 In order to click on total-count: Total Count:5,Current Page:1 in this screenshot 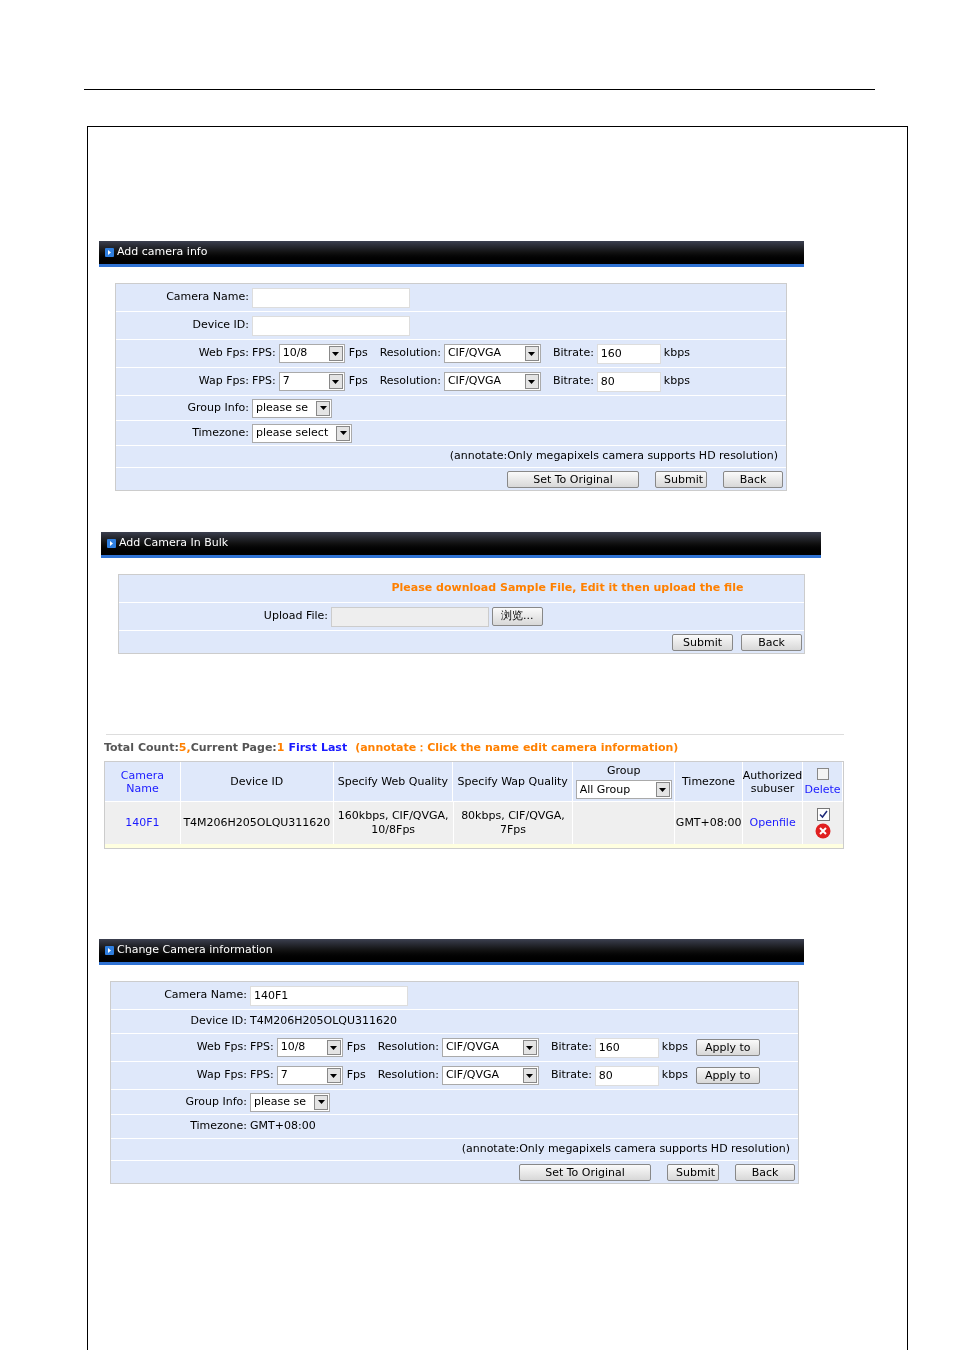, I will do `click(194, 747)`.